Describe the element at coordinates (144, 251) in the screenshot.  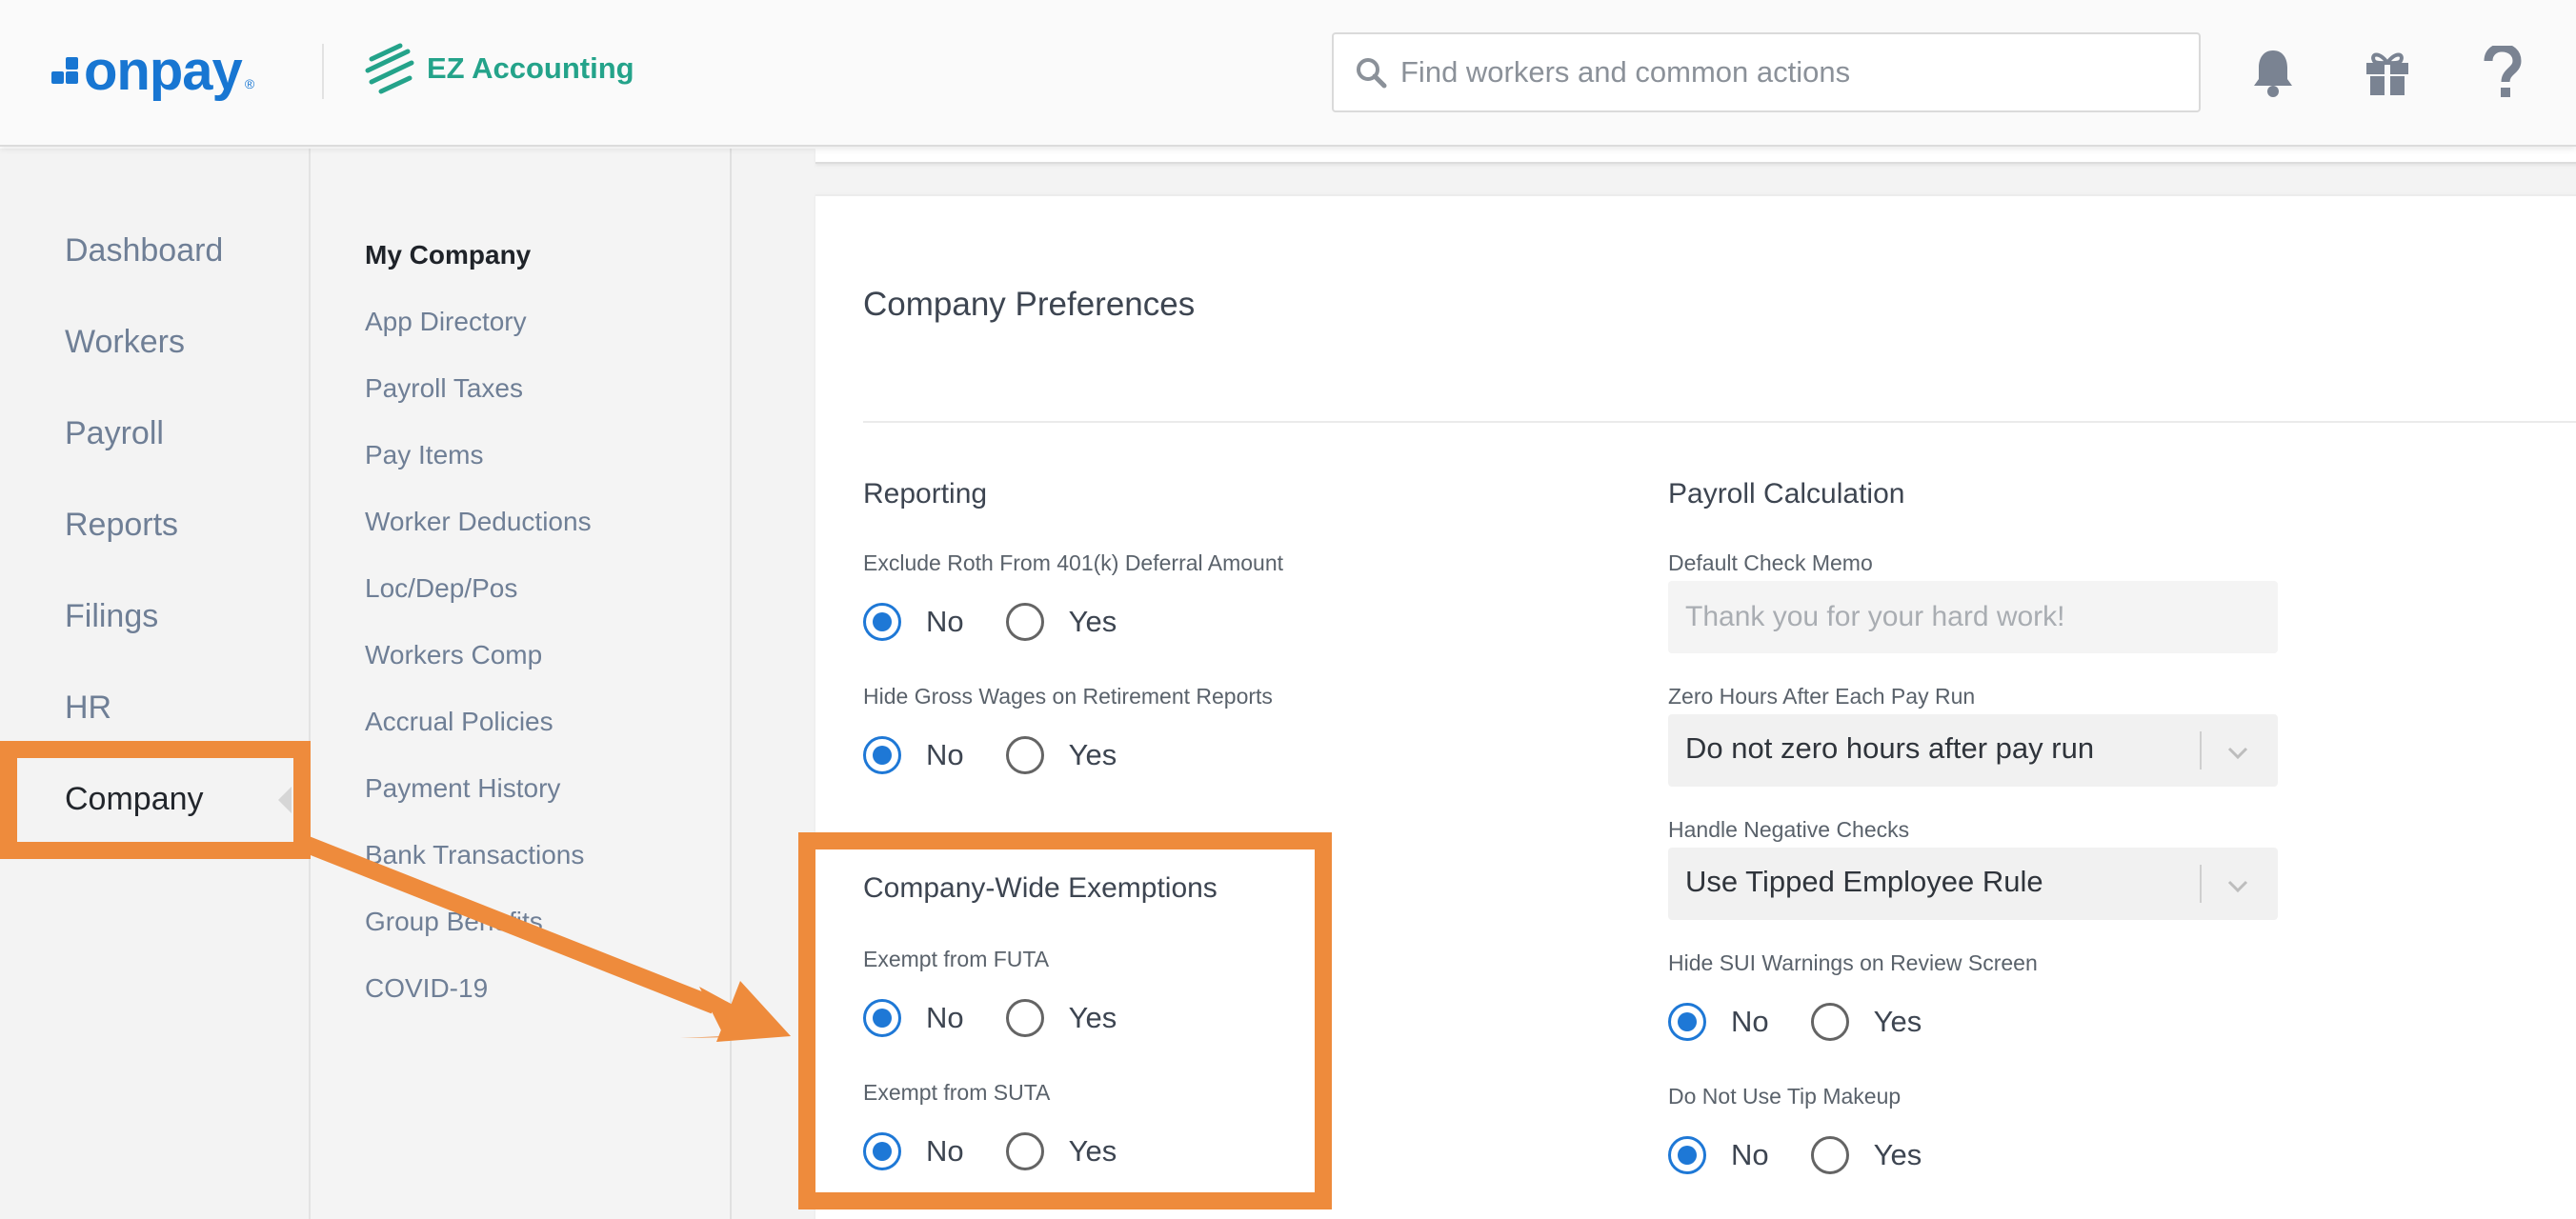
I see `nav-item-dashboard: Dashboard` at that location.